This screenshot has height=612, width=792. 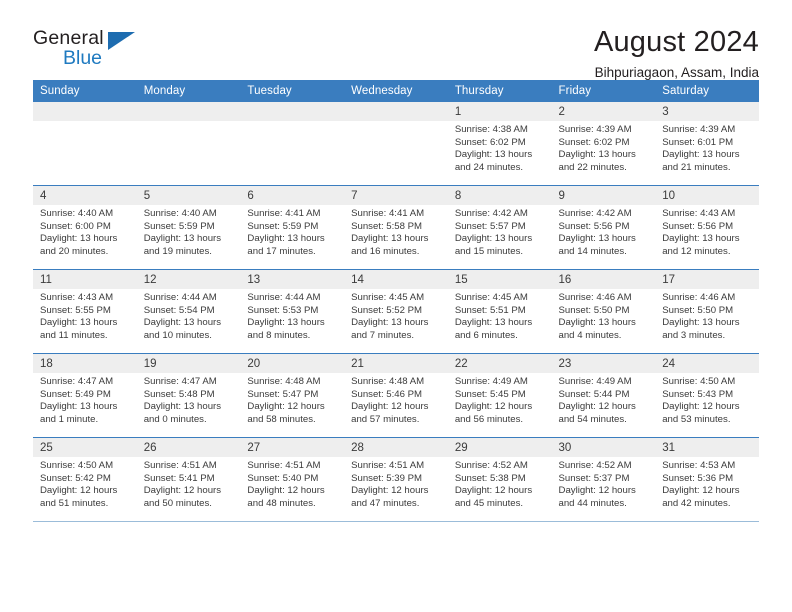 I want to click on page-subtitle: Bihpuriagaon, Assam, India, so click(x=676, y=72).